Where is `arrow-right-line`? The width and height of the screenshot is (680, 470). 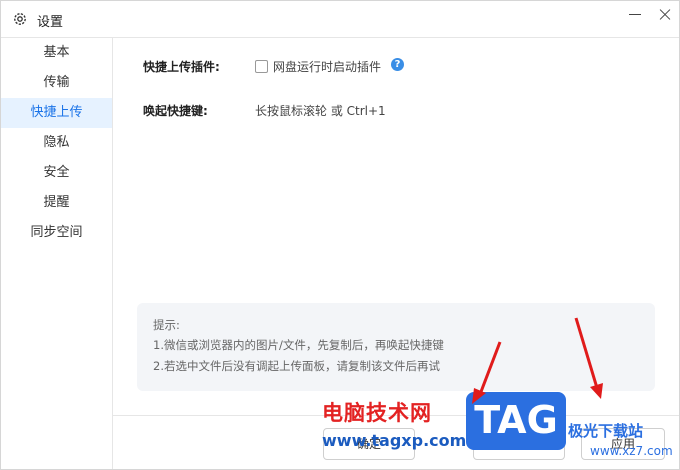
arrow-right-line is located at coordinates (586, 353).